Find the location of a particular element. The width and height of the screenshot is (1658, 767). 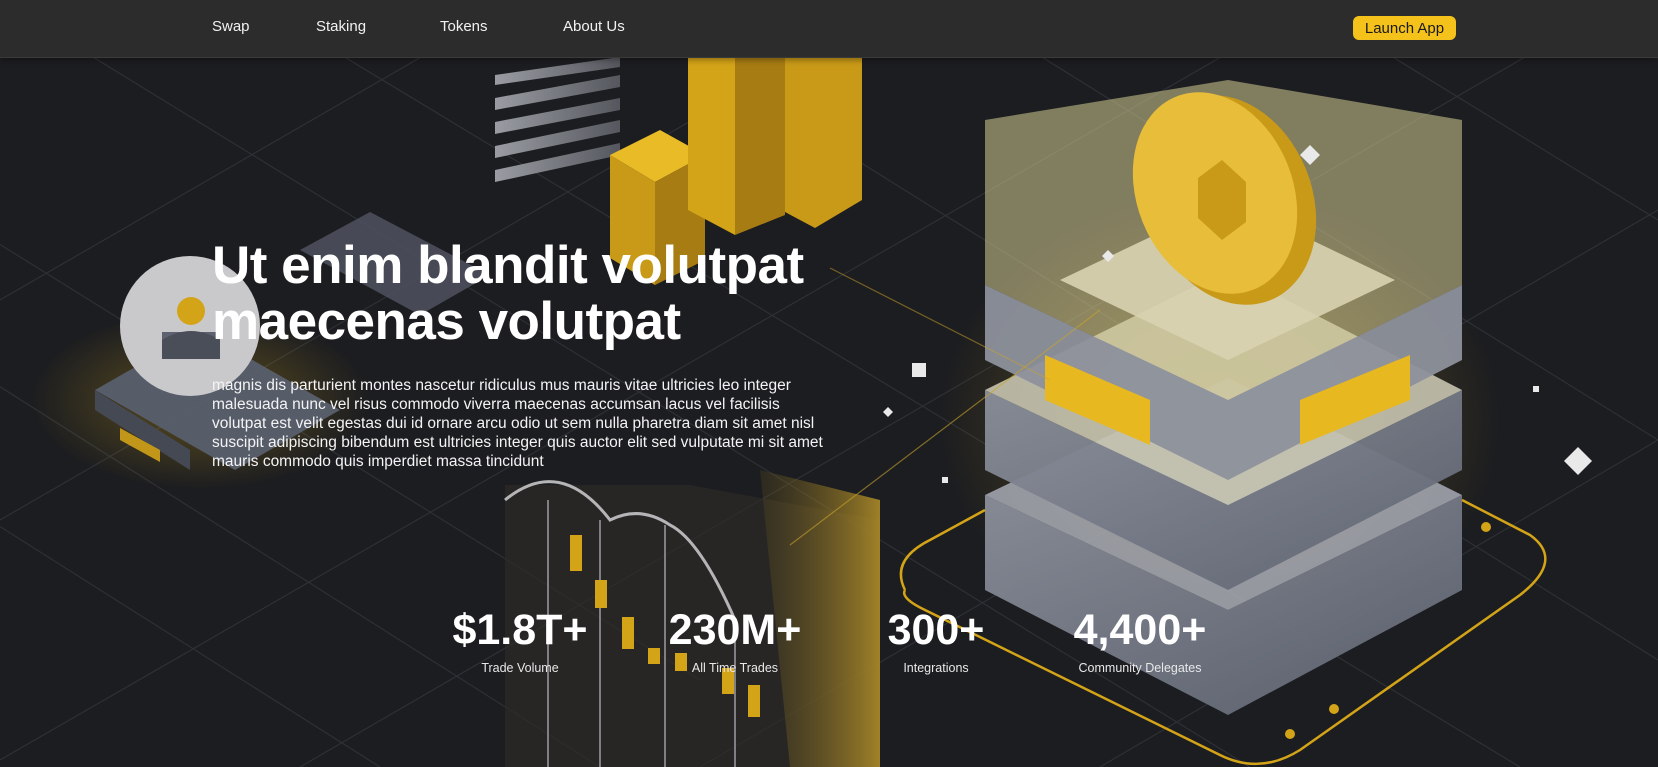

nav-link-about-us: About Us is located at coordinates (594, 26).